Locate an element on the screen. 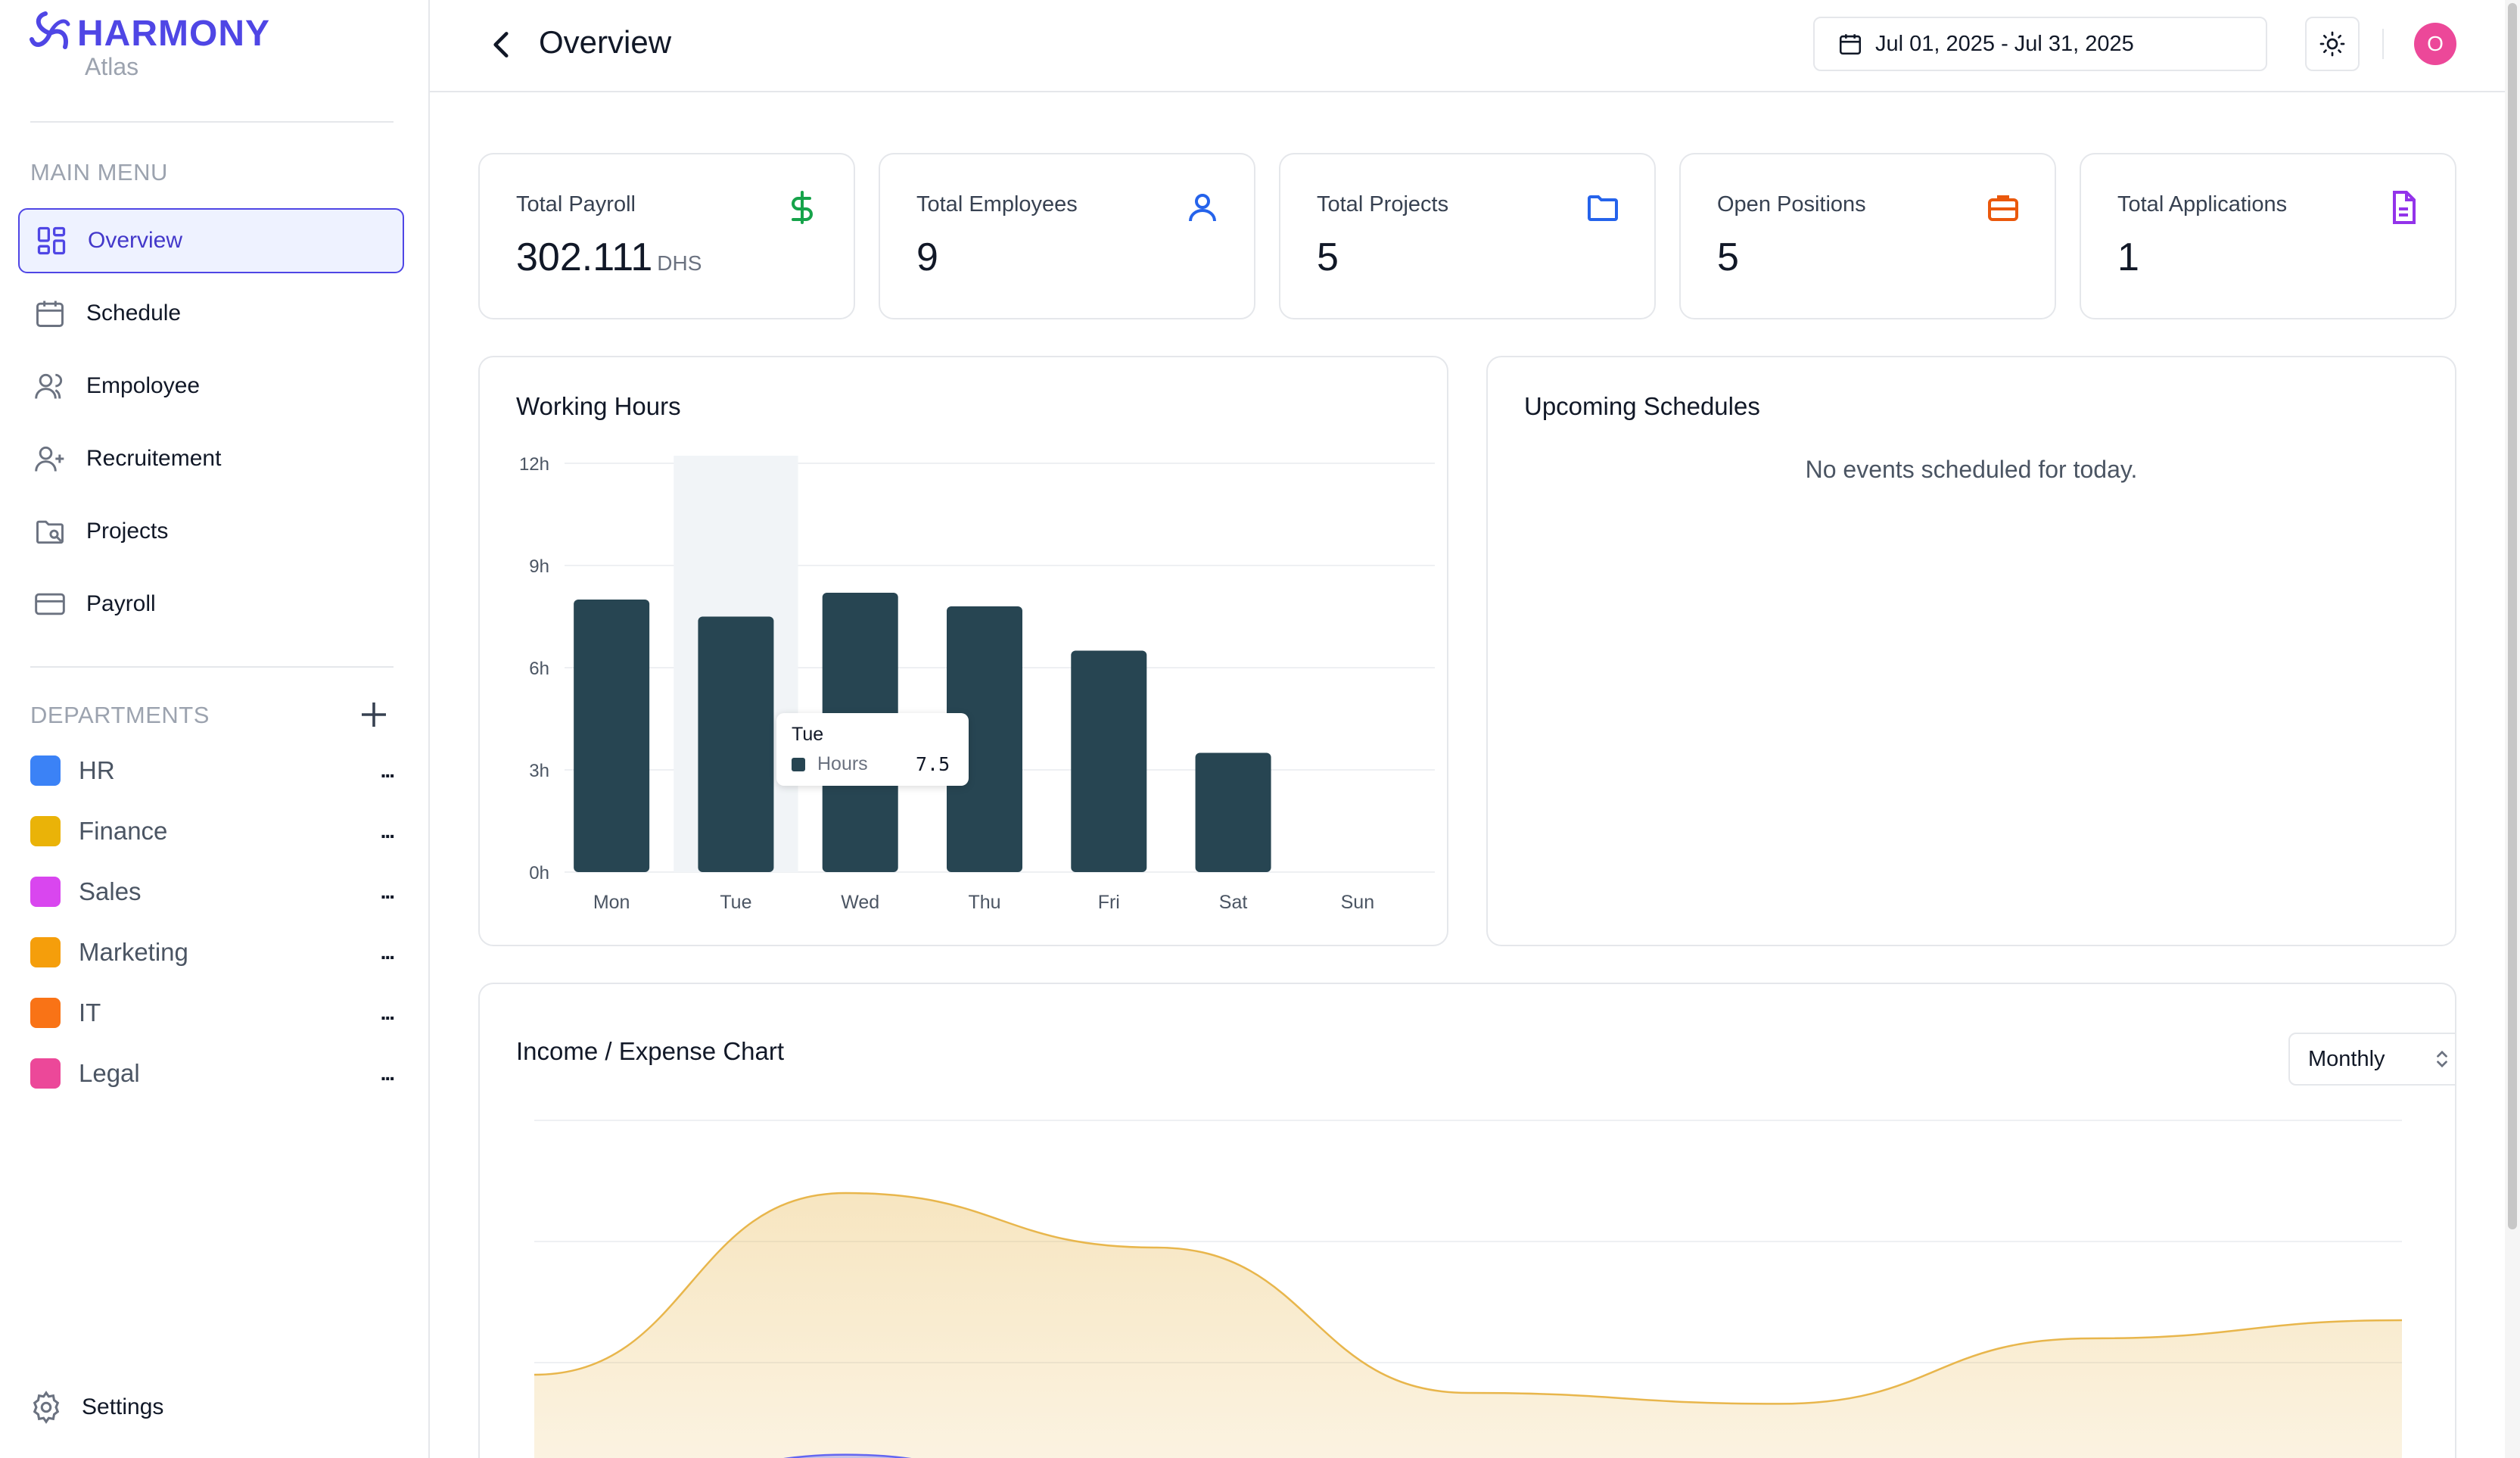  theme-toggle-button is located at coordinates (2332, 44).